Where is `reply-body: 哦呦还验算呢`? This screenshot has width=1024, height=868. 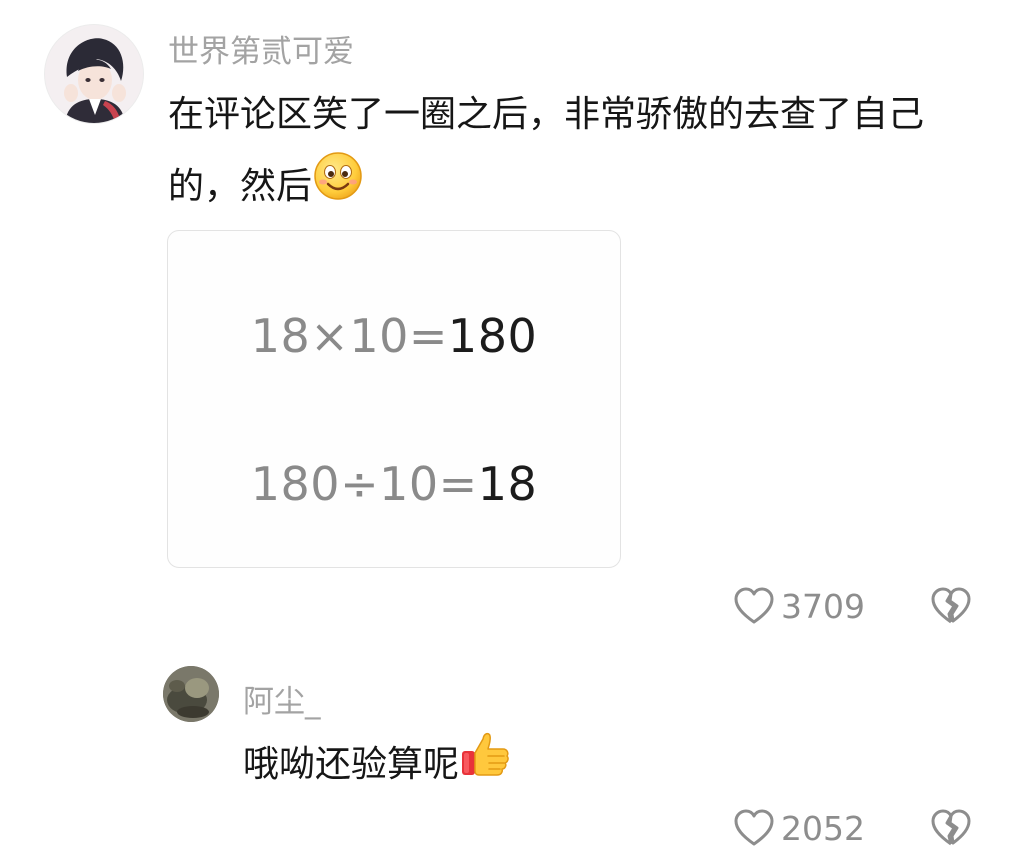
reply-body: 哦呦还验算呢 is located at coordinates (593, 766).